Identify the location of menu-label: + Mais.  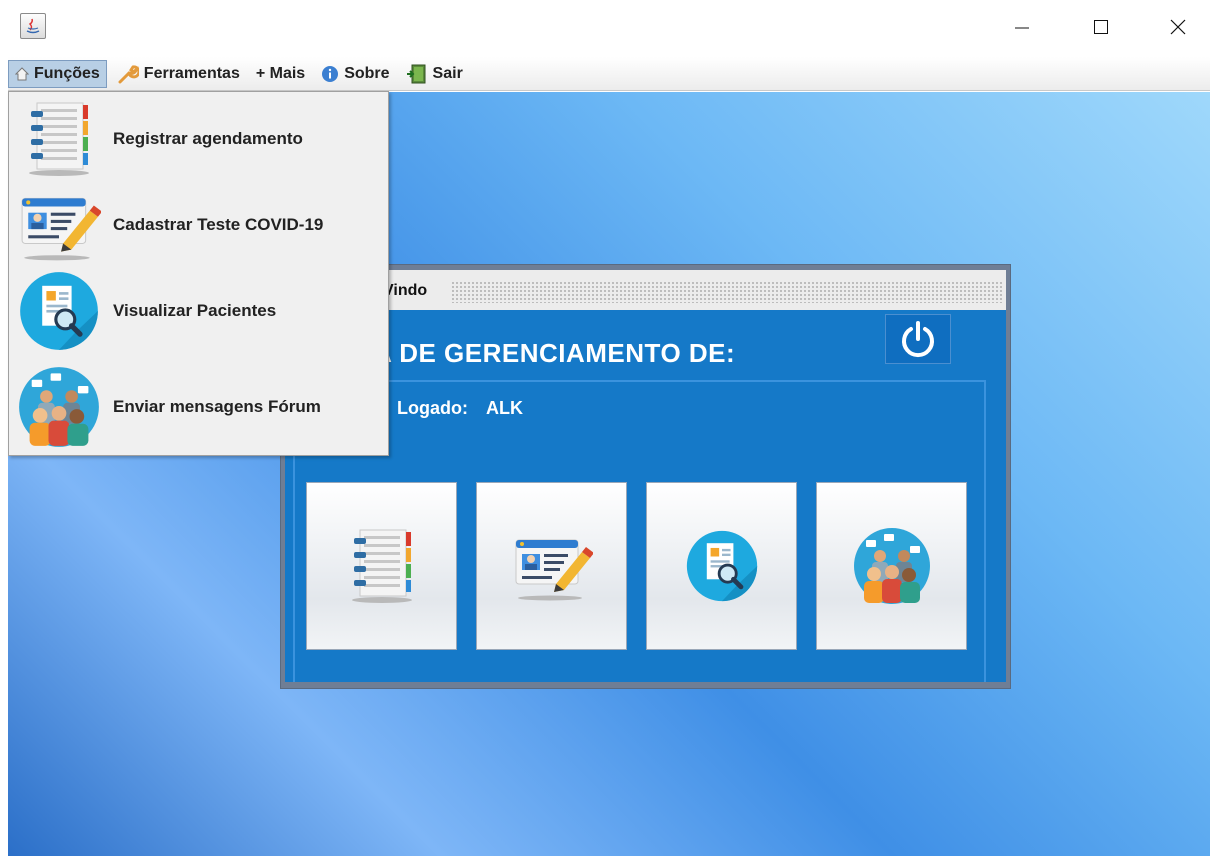
(280, 73).